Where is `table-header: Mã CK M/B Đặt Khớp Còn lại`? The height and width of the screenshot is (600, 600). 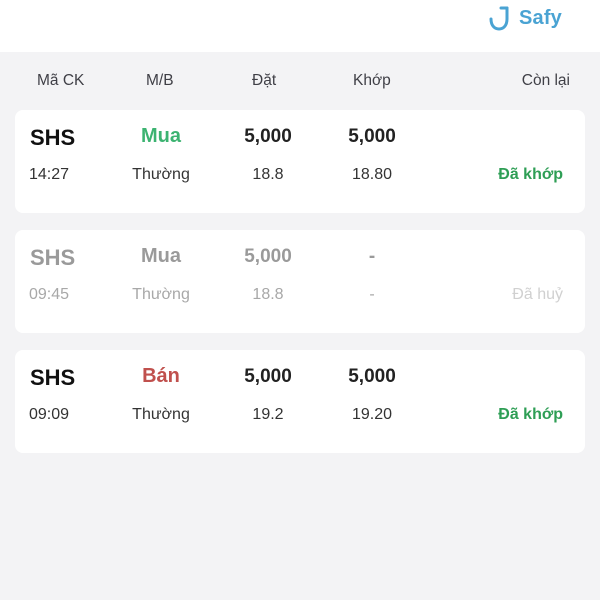 table-header: Mã CK M/B Đặt Khớp Còn lại is located at coordinates (300, 82).